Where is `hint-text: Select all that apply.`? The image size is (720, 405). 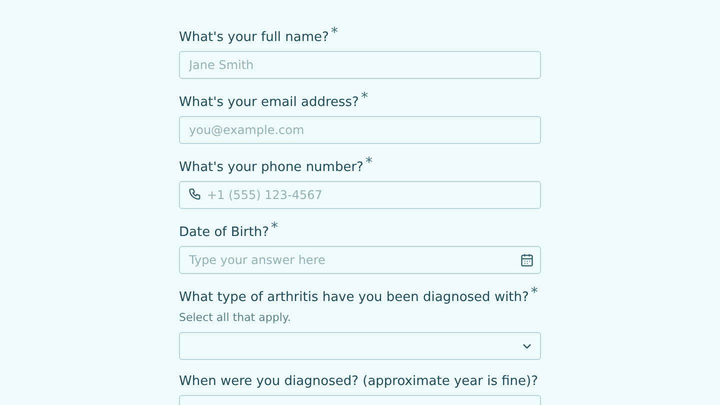 hint-text: Select all that apply. is located at coordinates (235, 318).